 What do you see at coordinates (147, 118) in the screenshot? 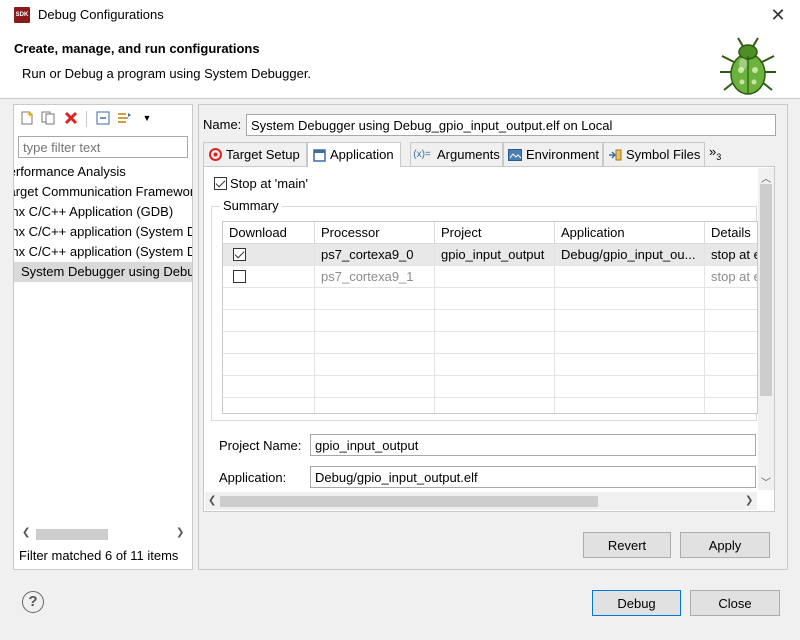
I see `view-menu-chevron-down-icon: ▼` at bounding box center [147, 118].